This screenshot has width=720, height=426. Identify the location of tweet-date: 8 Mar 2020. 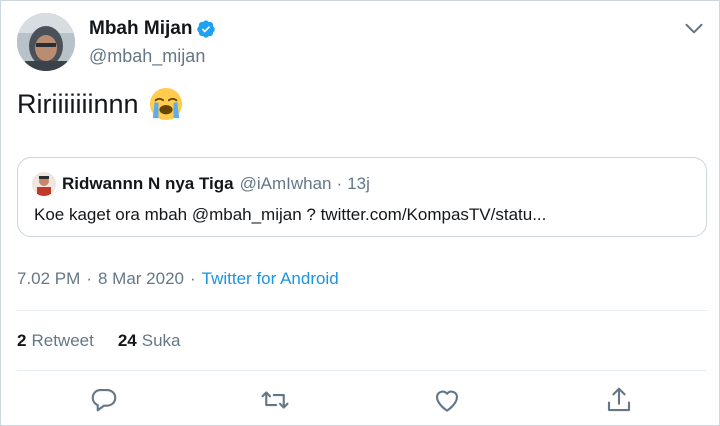
(141, 279).